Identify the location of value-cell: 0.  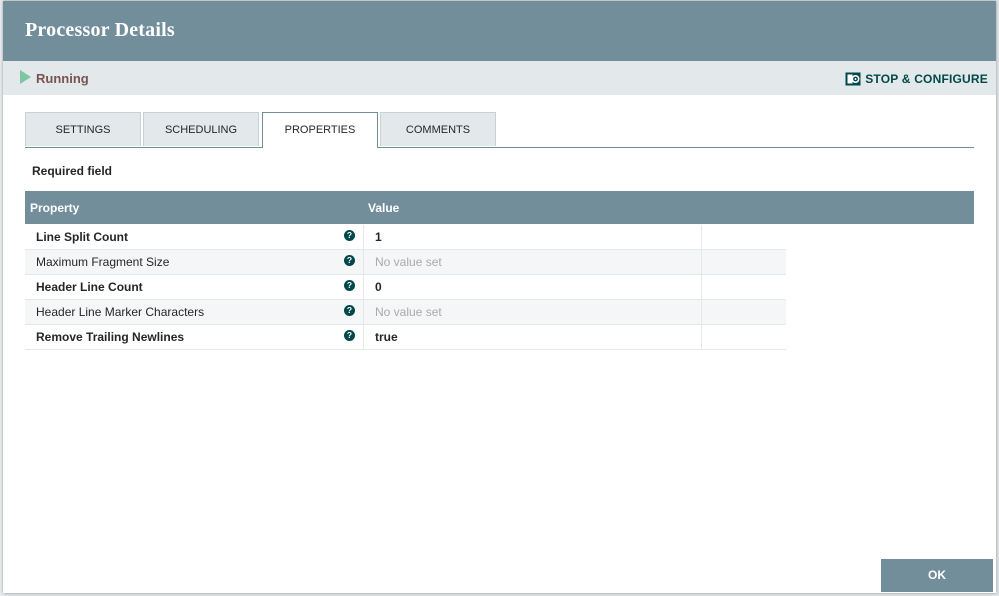
(533, 287).